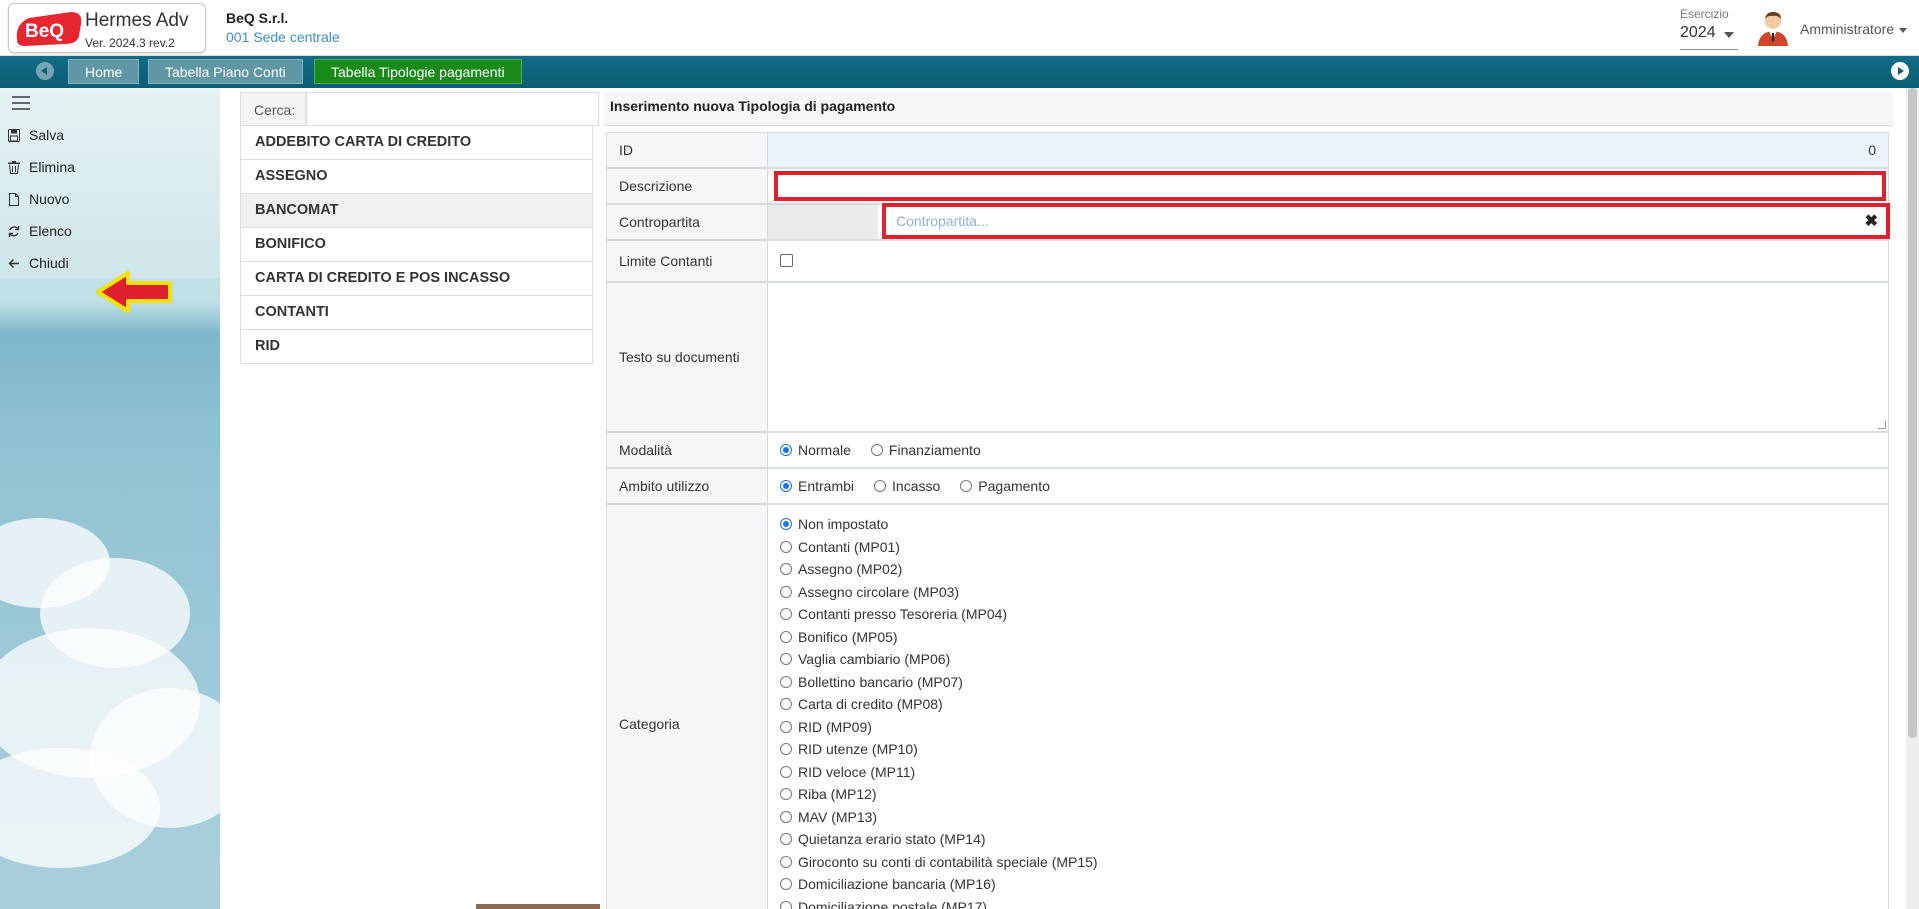 Image resolution: width=1919 pixels, height=909 pixels. Describe the element at coordinates (49, 29) in the screenshot. I see `beq-logo: BeQ` at that location.